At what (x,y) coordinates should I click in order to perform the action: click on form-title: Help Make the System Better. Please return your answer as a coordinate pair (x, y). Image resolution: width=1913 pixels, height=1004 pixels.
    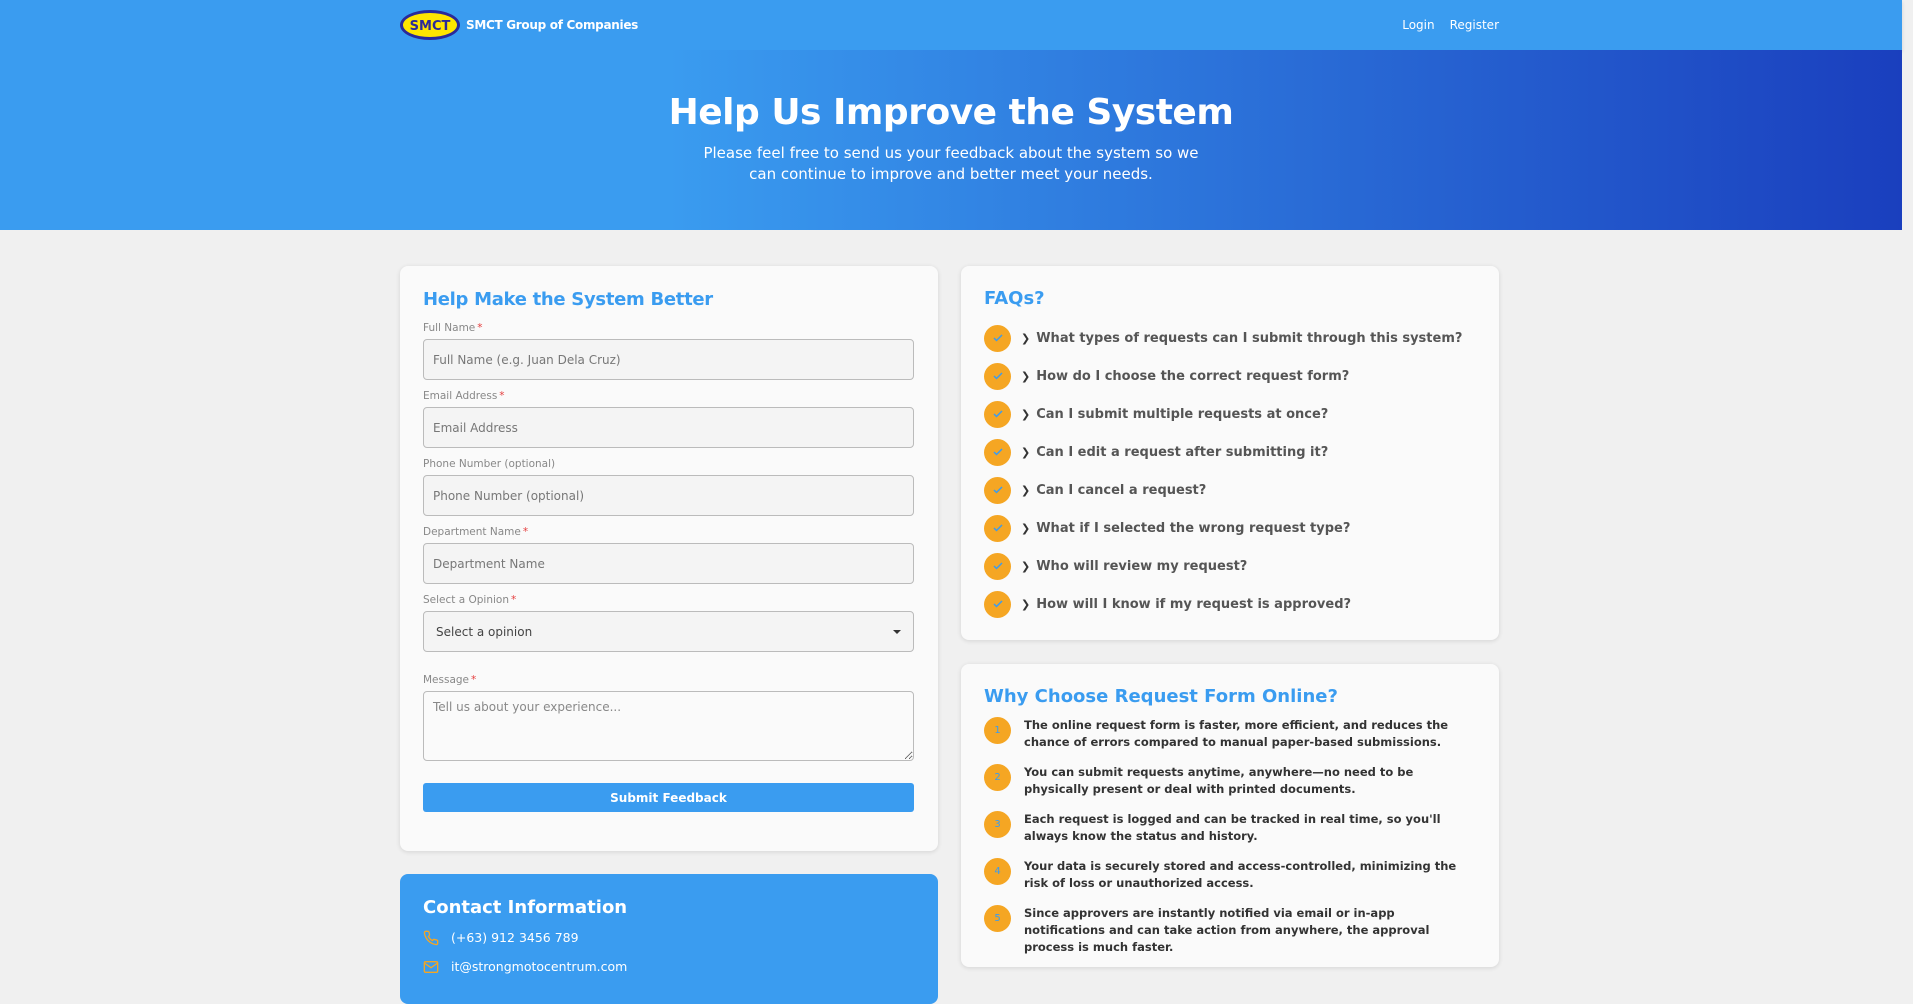
    Looking at the image, I should click on (568, 299).